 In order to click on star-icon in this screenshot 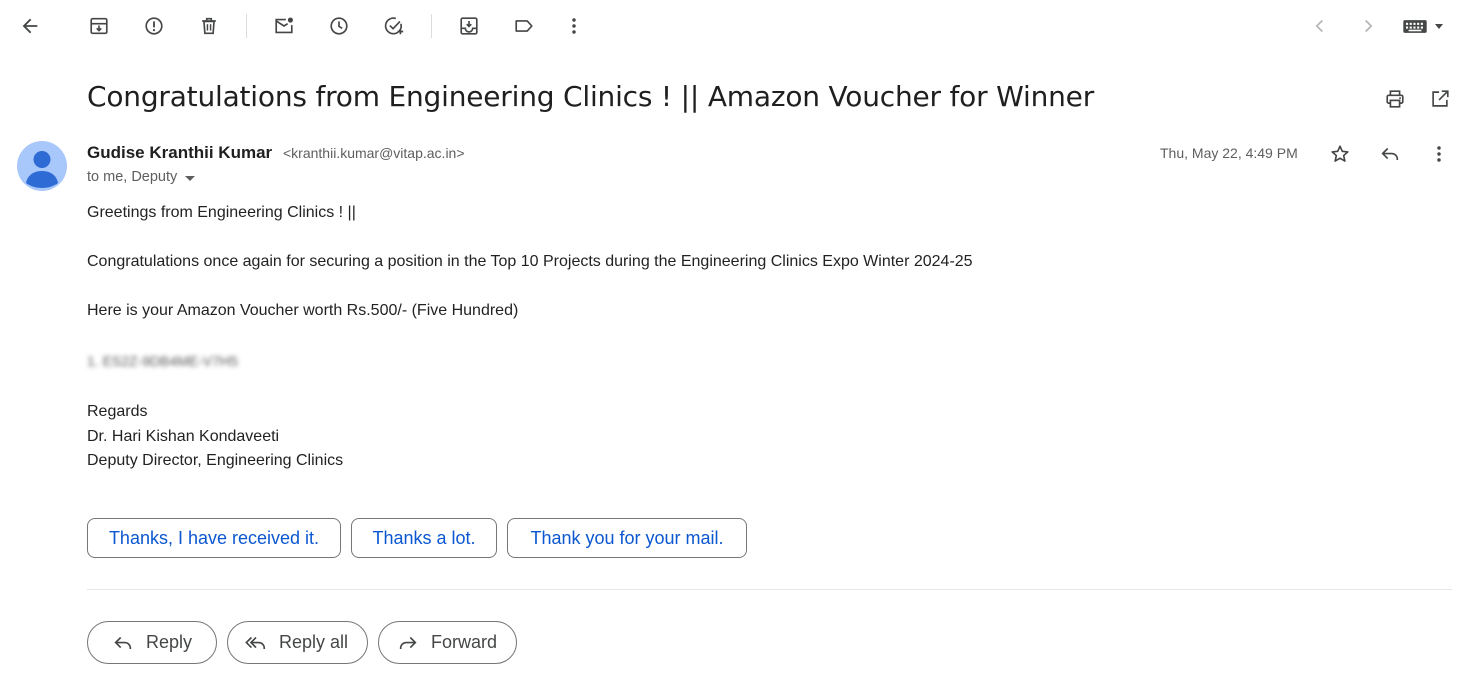, I will do `click(1340, 154)`.